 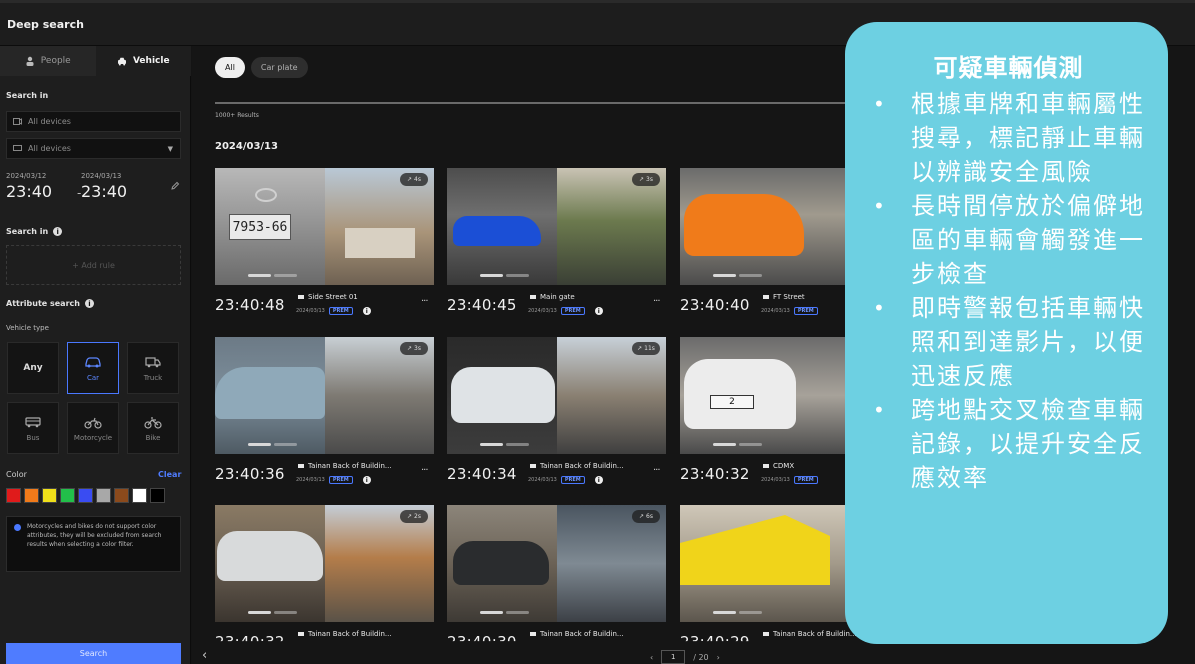 What do you see at coordinates (93, 653) in the screenshot?
I see `search-button: Search` at bounding box center [93, 653].